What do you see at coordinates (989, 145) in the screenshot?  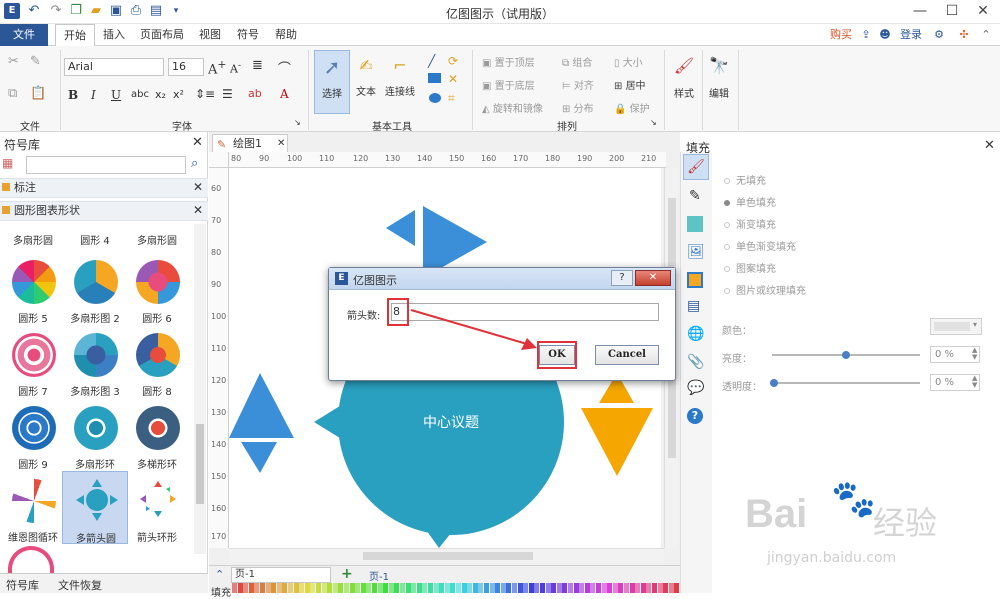 I see `close-fill-panel-icon: ✕` at bounding box center [989, 145].